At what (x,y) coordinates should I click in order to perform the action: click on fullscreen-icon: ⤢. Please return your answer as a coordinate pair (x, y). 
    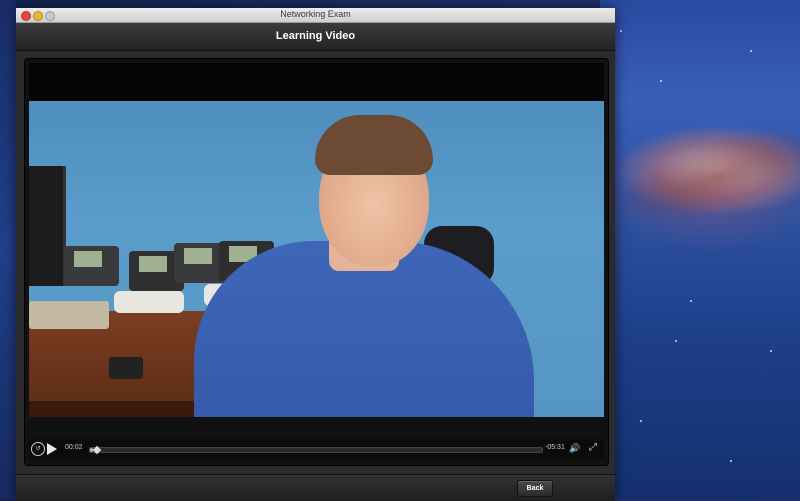
    Looking at the image, I should click on (593, 447).